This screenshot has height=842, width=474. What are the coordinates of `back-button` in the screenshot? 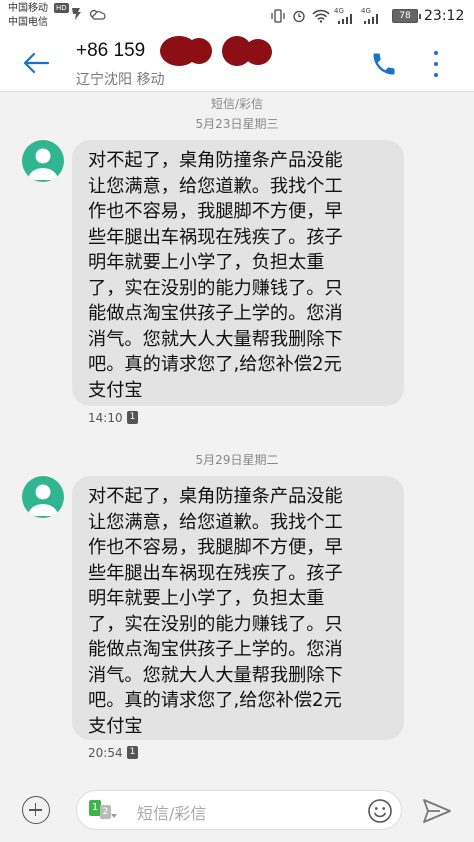 It's located at (36, 63).